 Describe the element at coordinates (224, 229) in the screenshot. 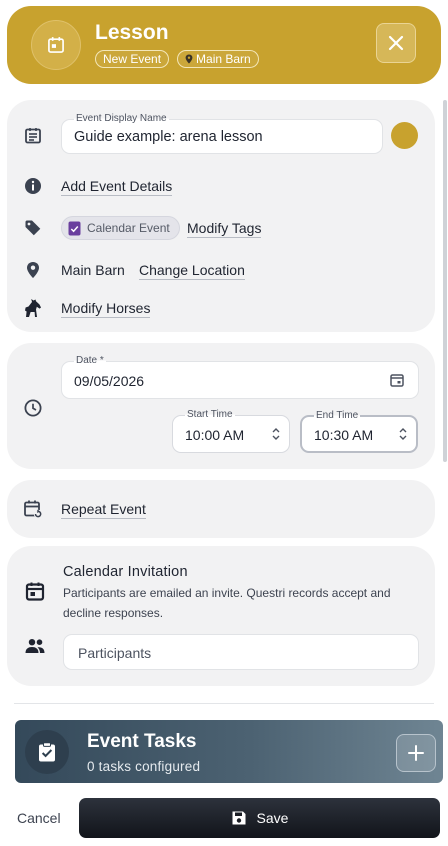

I see `modify-tags-link: Modify Tags` at that location.